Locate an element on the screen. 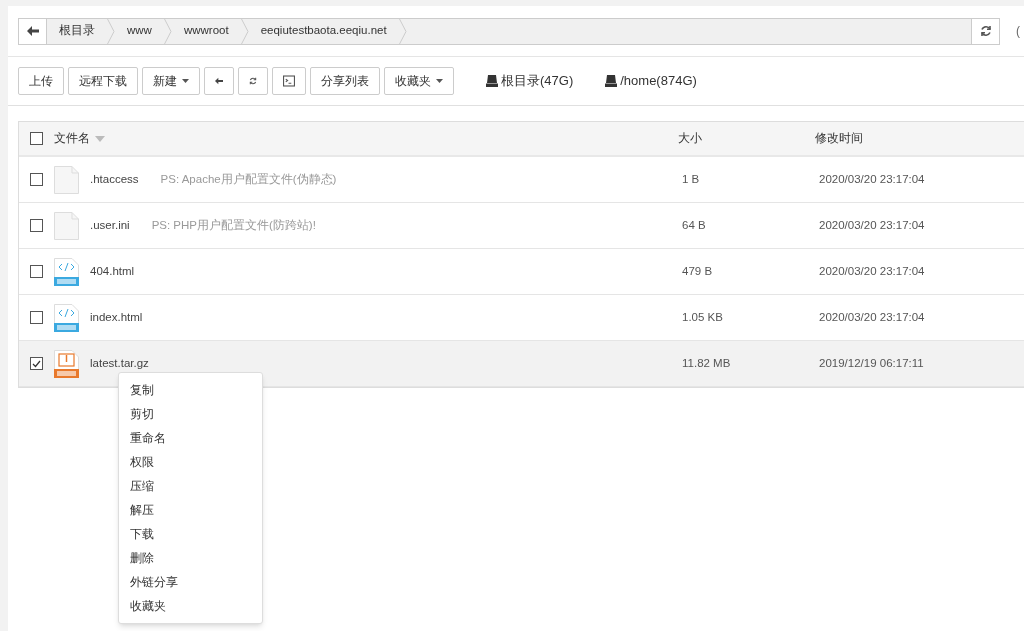 This screenshot has width=1024, height=631. dropdown-button: 收藏夹 is located at coordinates (419, 81).